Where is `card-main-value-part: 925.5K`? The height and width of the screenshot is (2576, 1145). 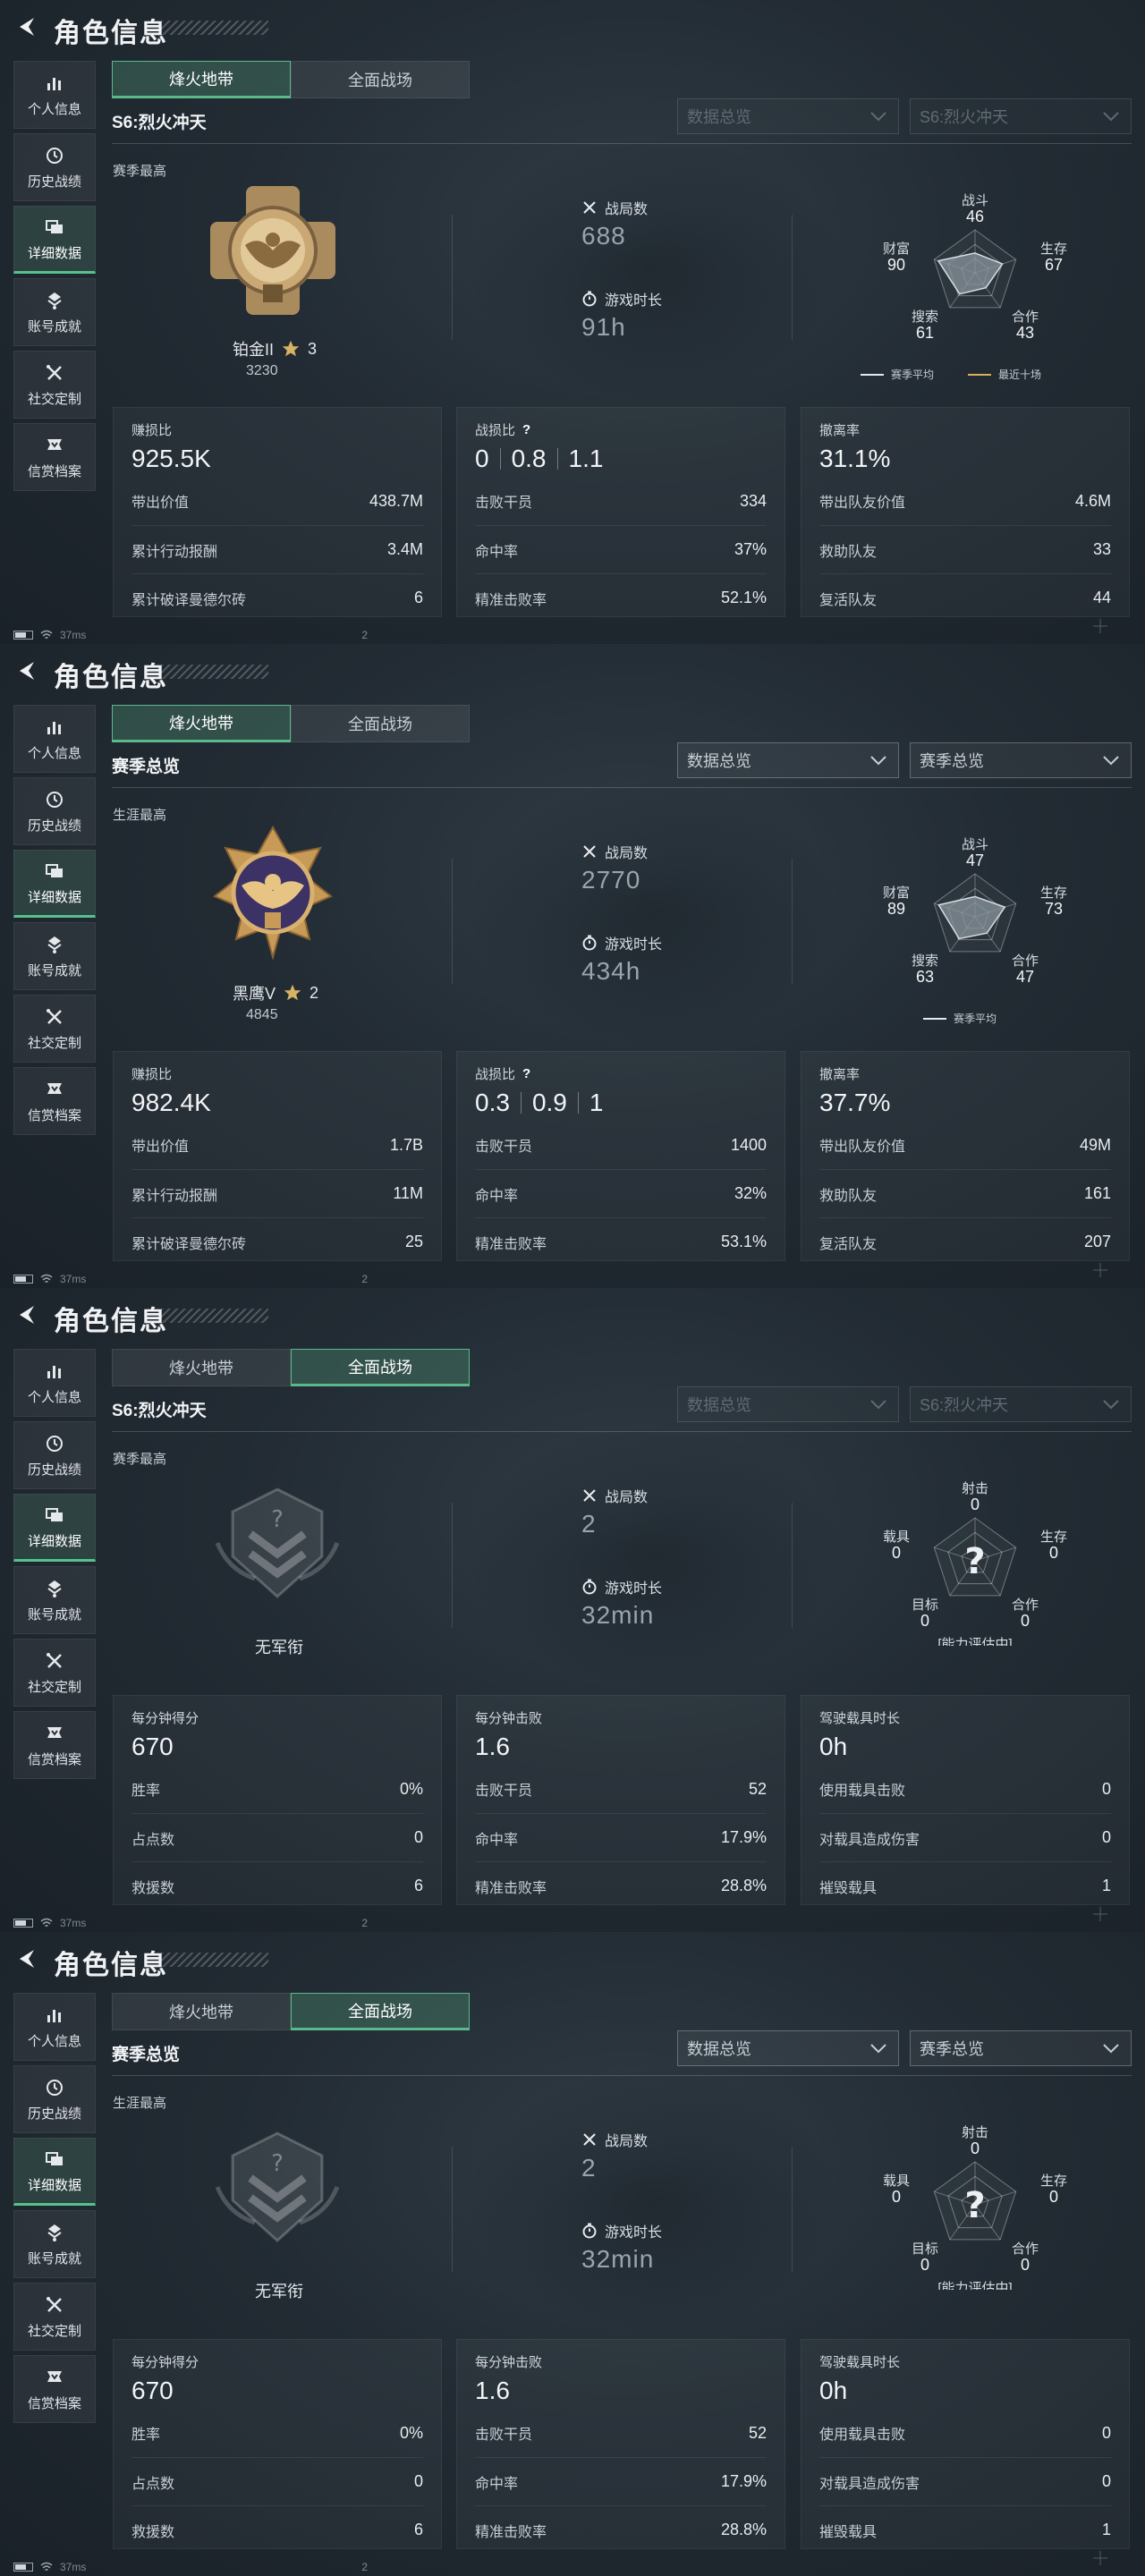
card-main-value-part: 925.5K is located at coordinates (171, 458).